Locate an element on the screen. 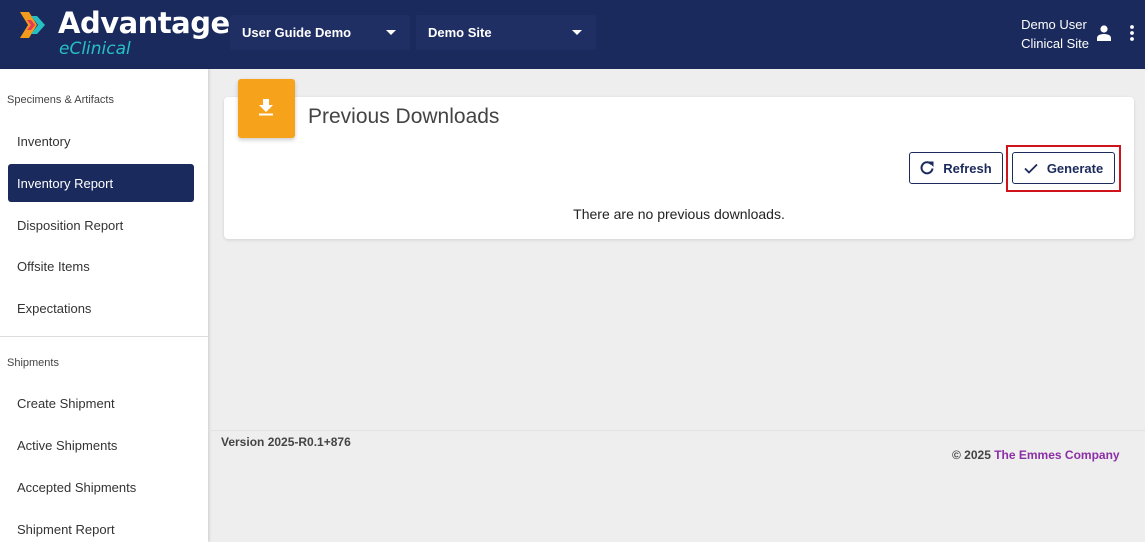 This screenshot has height=542, width=1145. app-logo: Advantage eClinical is located at coordinates (124, 33).